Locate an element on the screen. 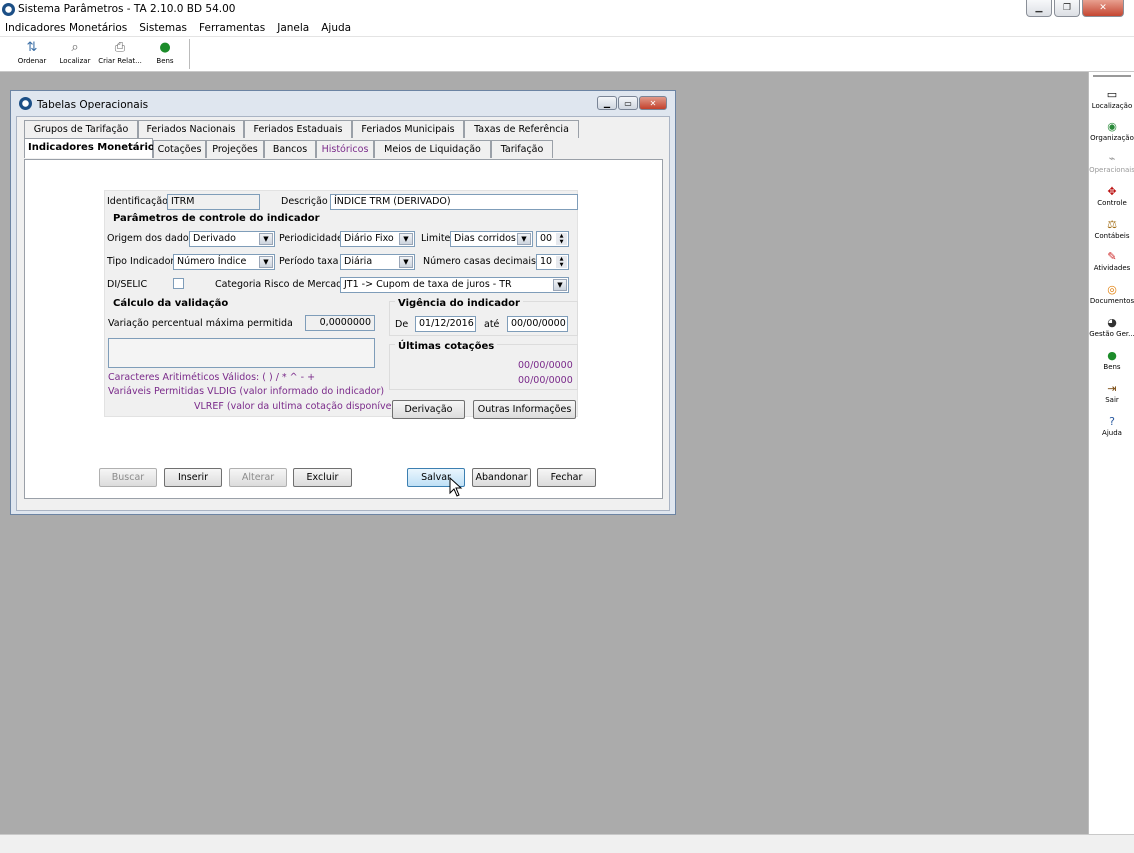 The width and height of the screenshot is (1134, 853). ajuda-item: ? Ajuda is located at coordinates (1111, 426).